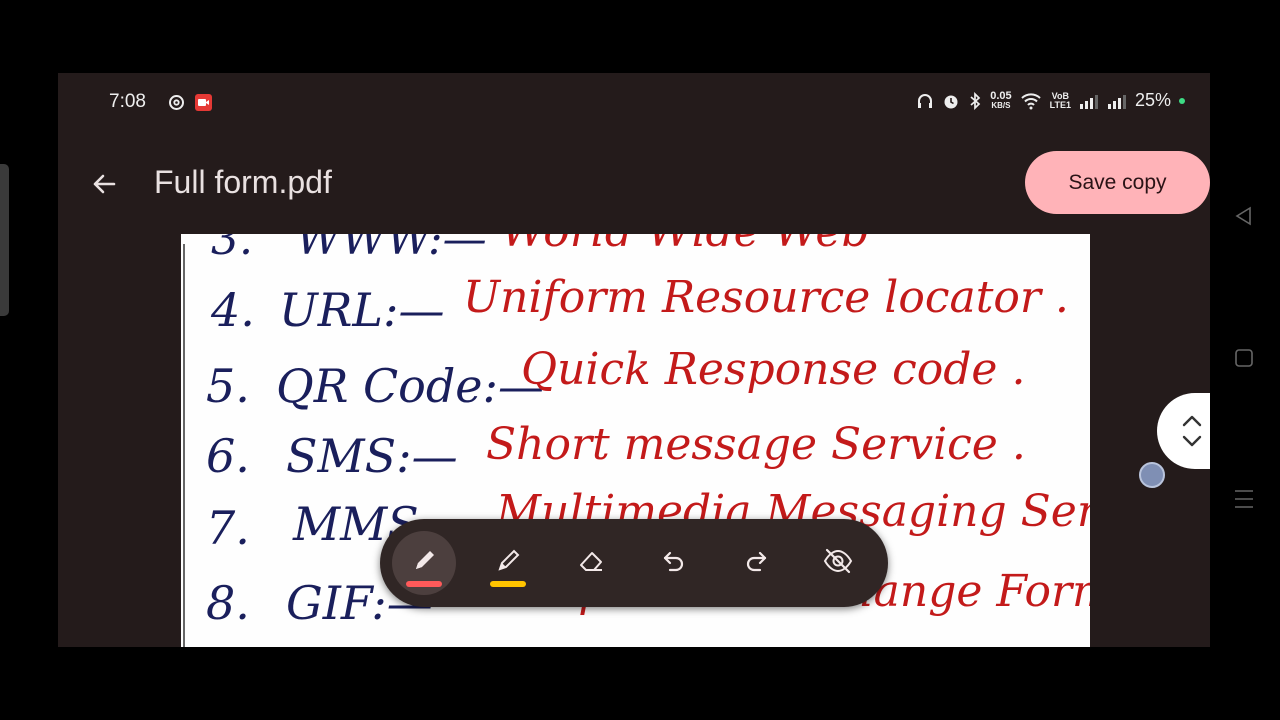  What do you see at coordinates (756, 444) in the screenshot?
I see `line-6-full: Short message Service .` at bounding box center [756, 444].